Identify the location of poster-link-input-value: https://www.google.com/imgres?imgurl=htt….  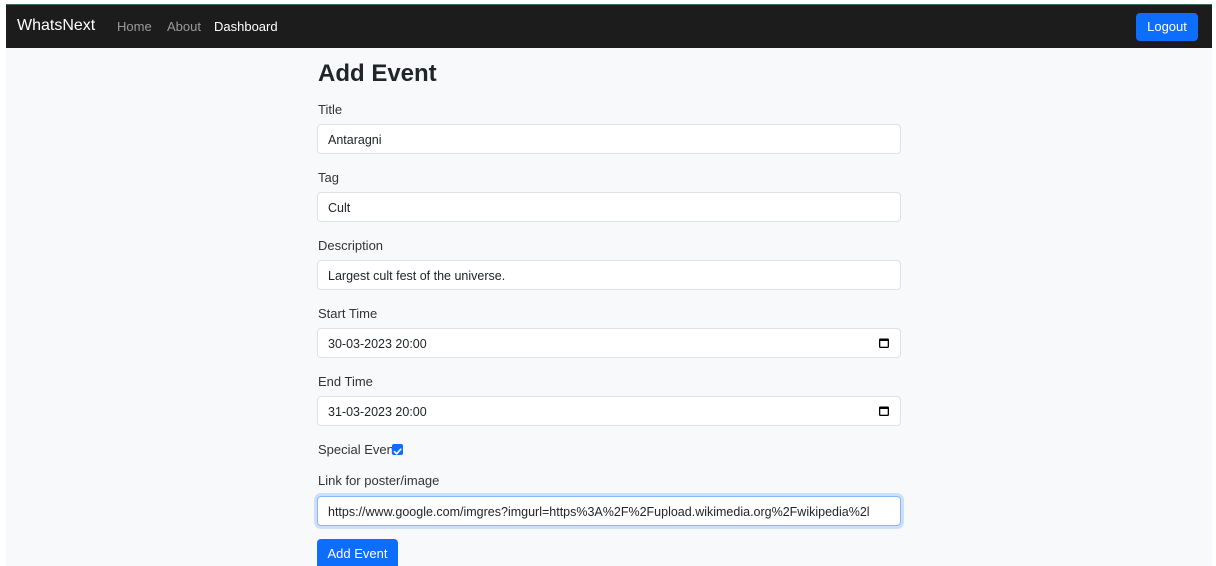
(599, 512).